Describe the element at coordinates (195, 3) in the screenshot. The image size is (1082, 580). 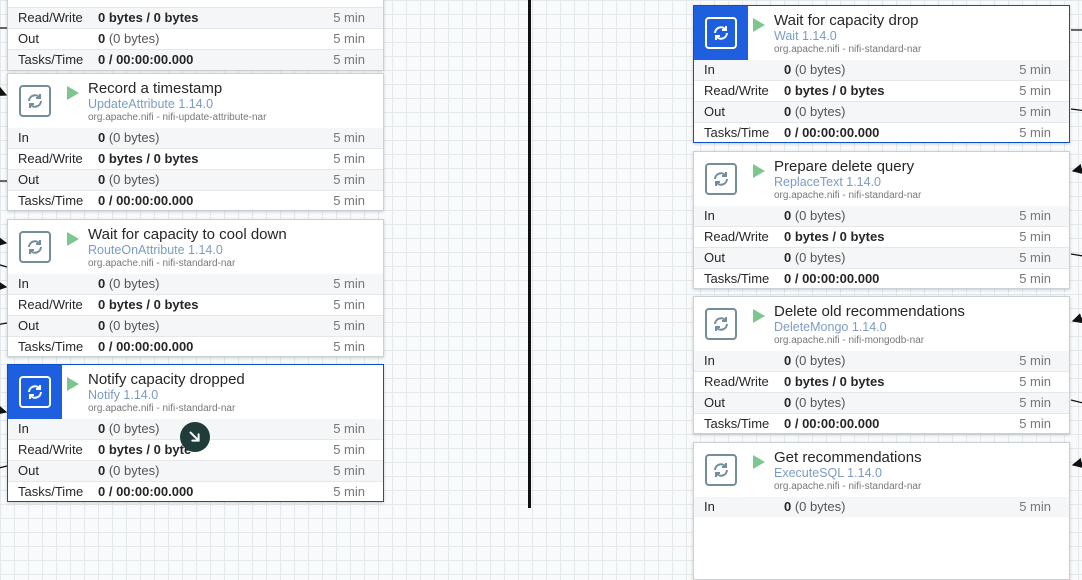
I see `stat-row-in` at that location.